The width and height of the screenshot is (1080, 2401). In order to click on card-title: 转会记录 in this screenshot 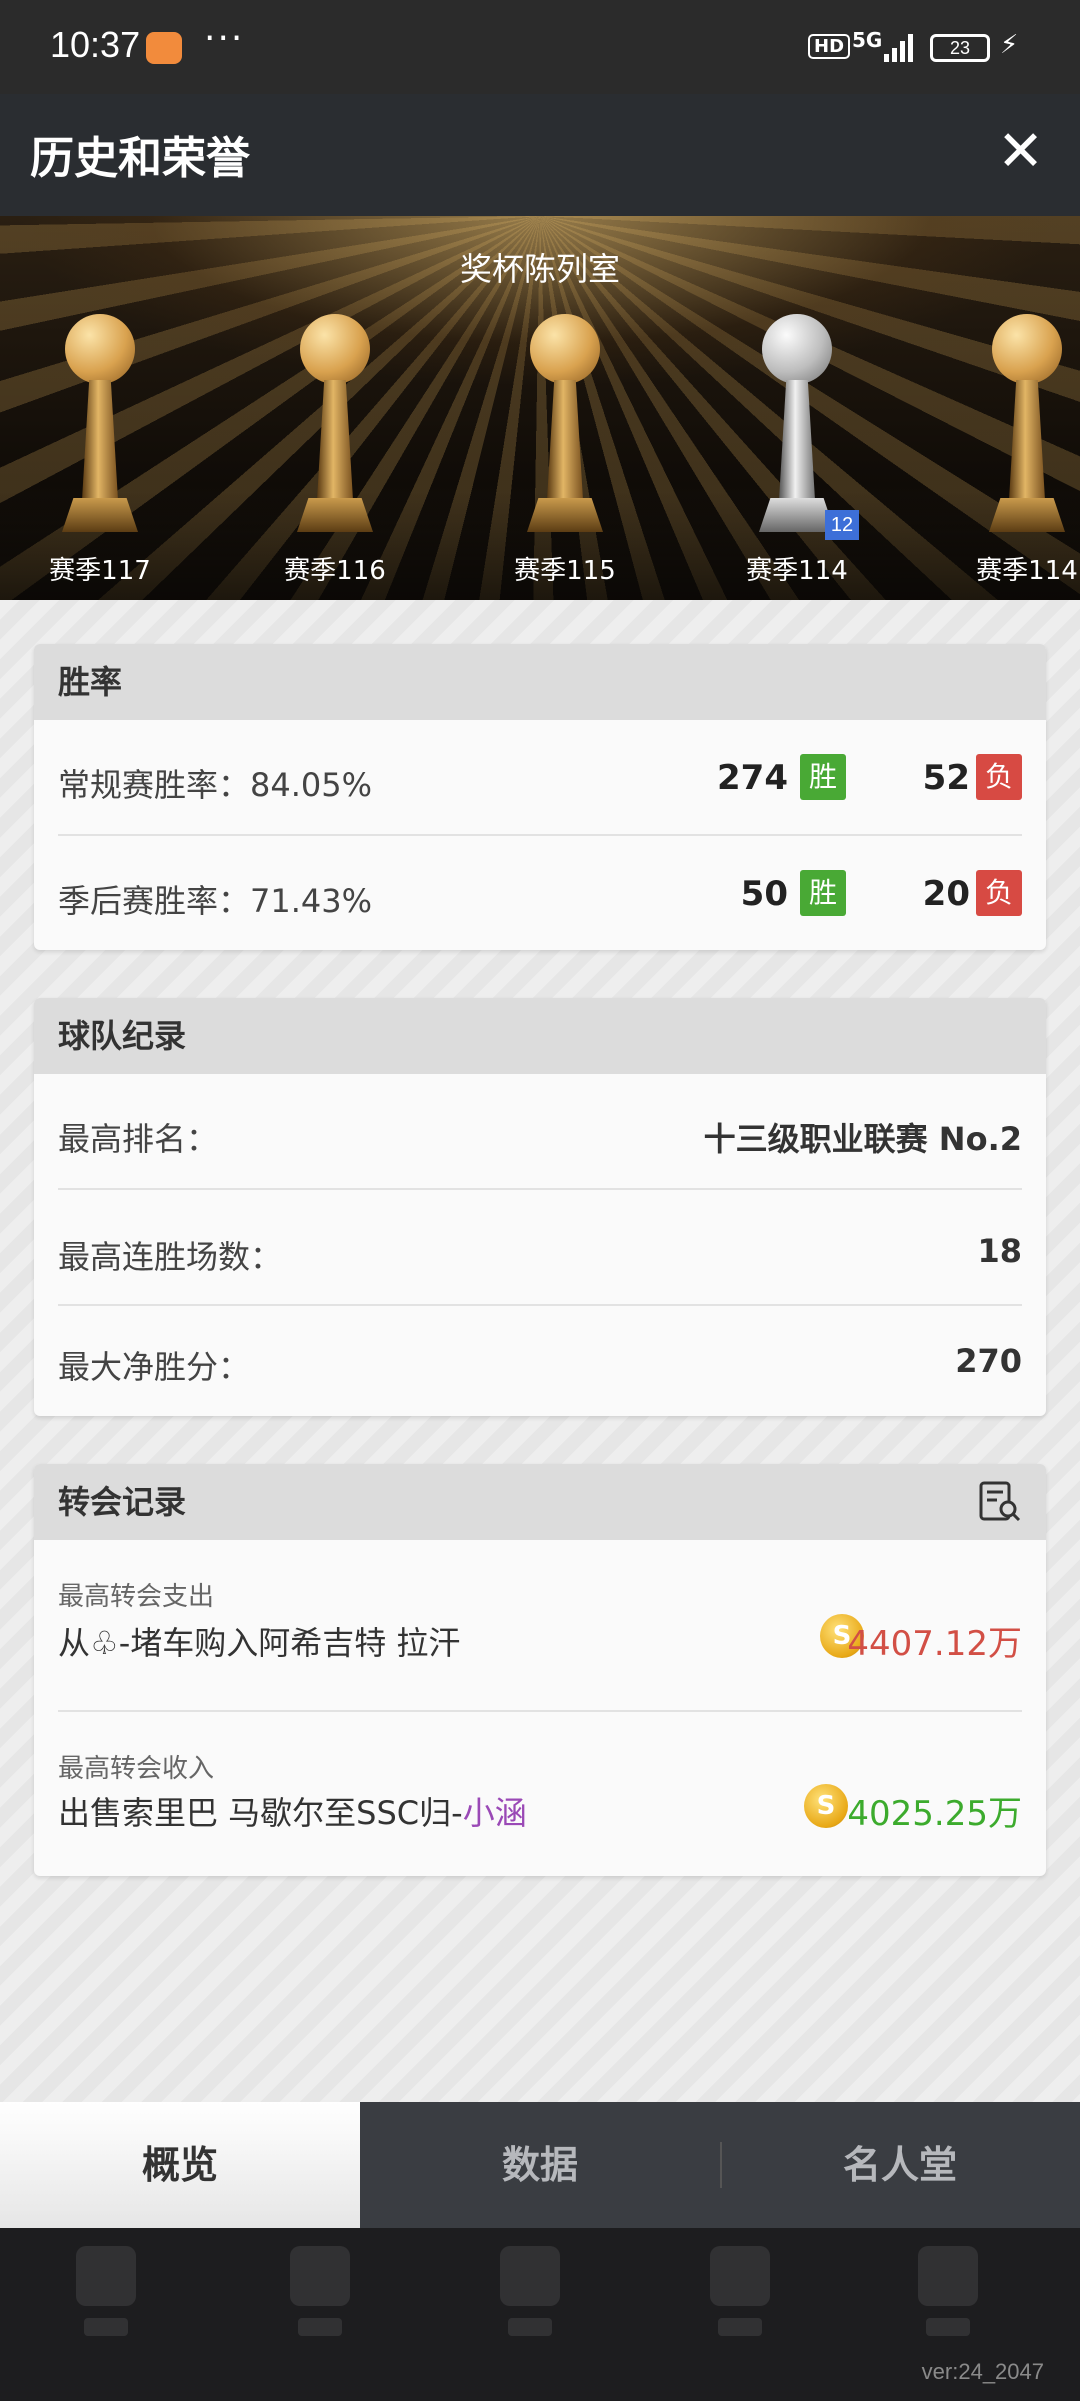, I will do `click(122, 1502)`.